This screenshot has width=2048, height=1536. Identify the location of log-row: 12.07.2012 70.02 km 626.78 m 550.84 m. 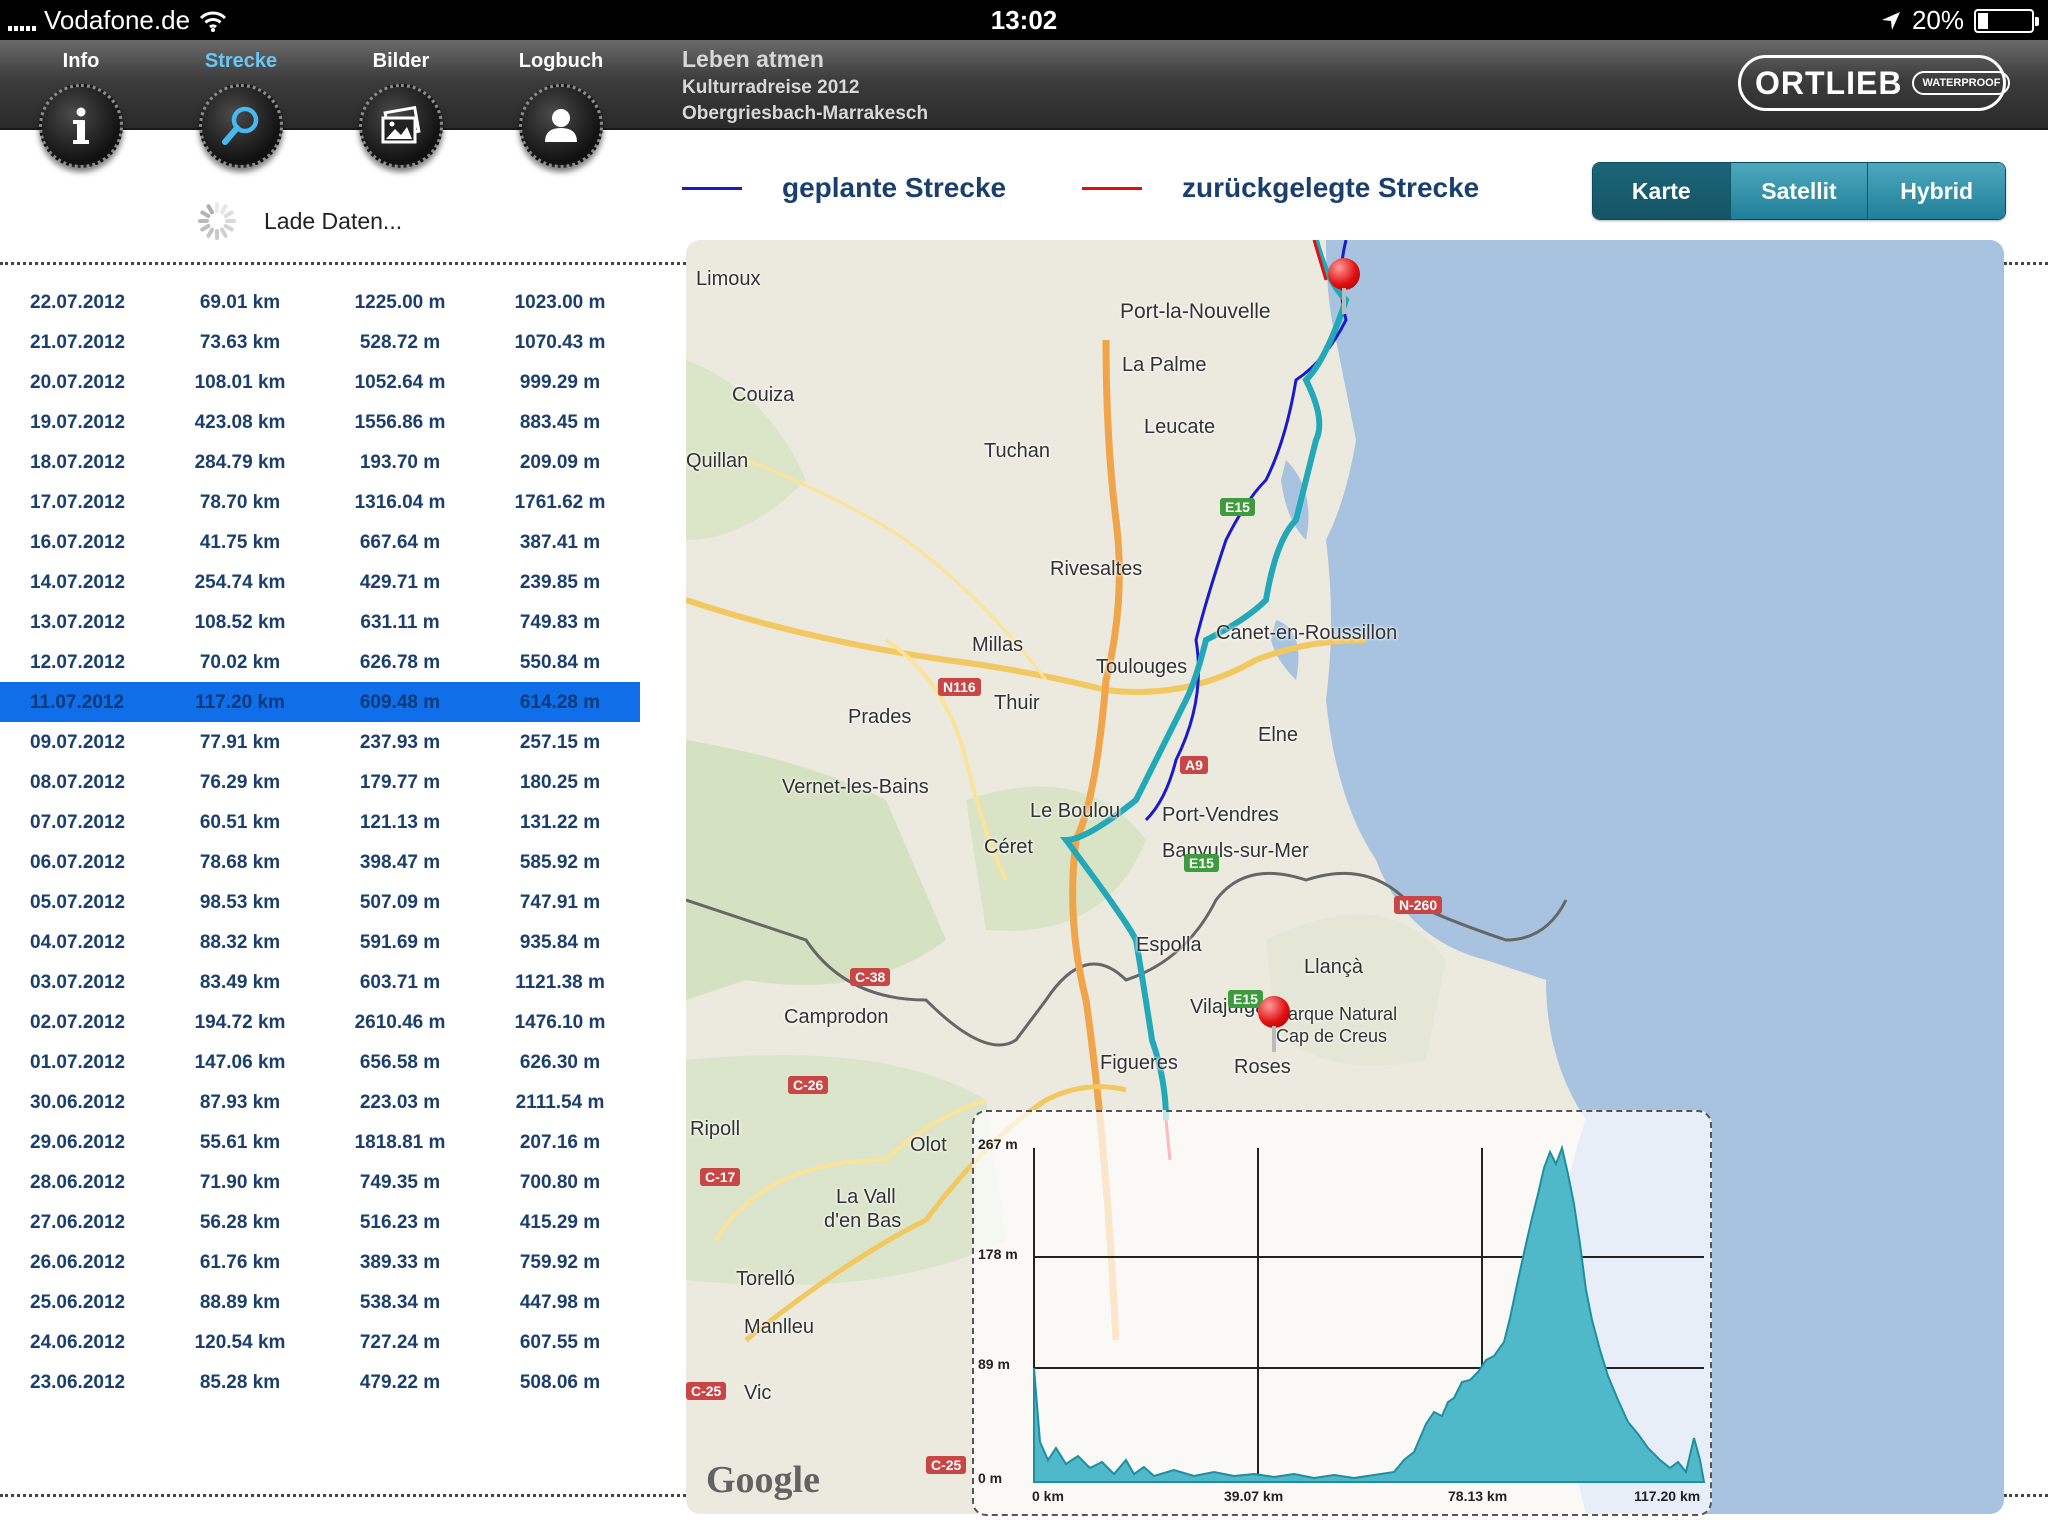
(320, 662).